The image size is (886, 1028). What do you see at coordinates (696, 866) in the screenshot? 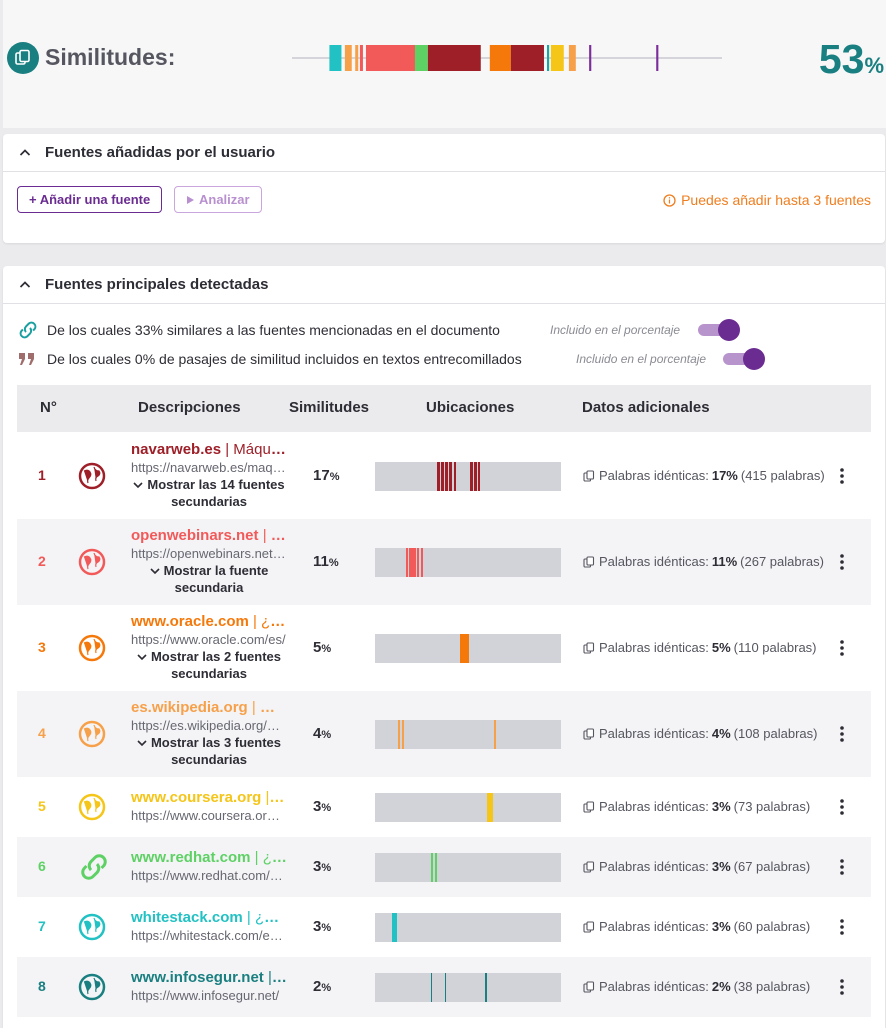
I see `identical-words-info: Palabras idénticas: 3% (67 palabras)` at bounding box center [696, 866].